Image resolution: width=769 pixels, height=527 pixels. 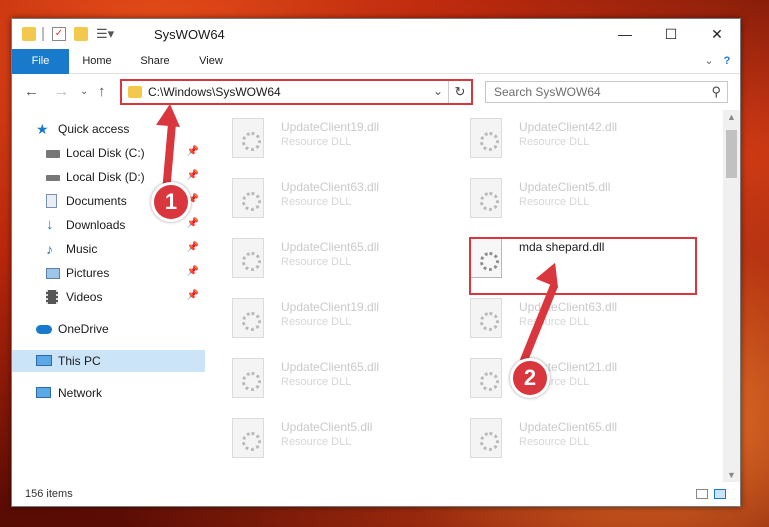 What do you see at coordinates (720, 494) in the screenshot?
I see `large-icons-view-icon` at bounding box center [720, 494].